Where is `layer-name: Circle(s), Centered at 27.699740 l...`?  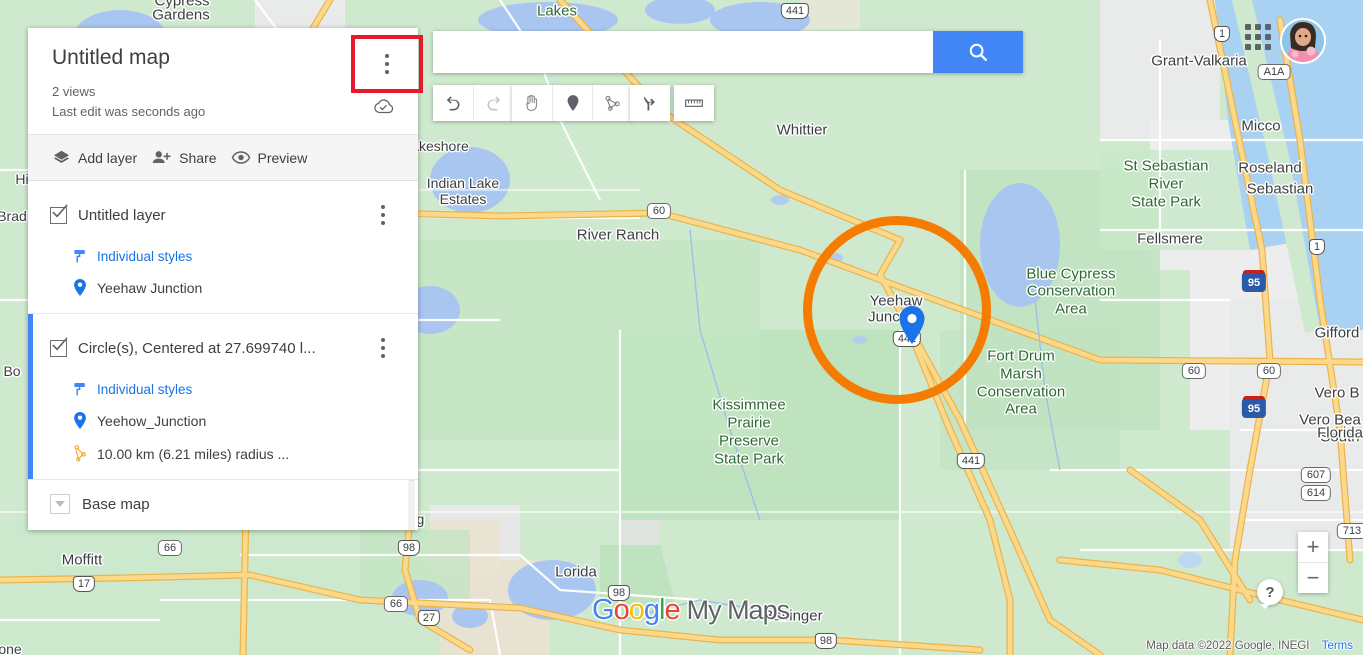 layer-name: Circle(s), Centered at 27.699740 l... is located at coordinates (217, 348).